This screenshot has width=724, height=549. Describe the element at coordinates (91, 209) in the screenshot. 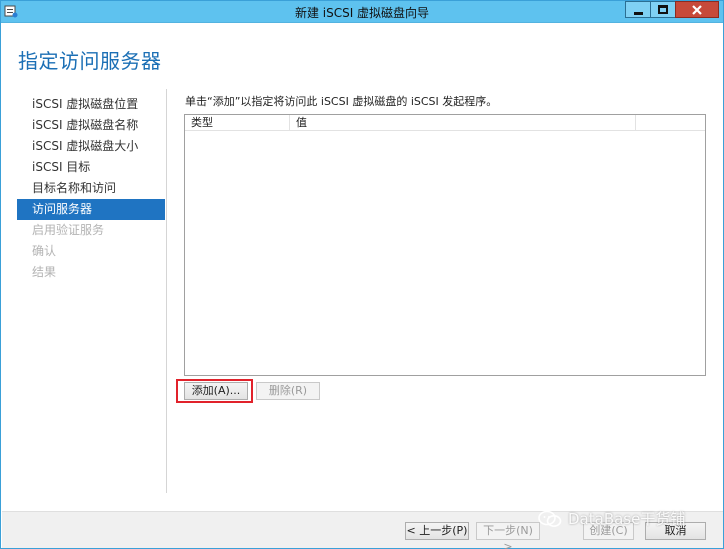

I see `nav-item-access-servers: 访问服务器` at that location.